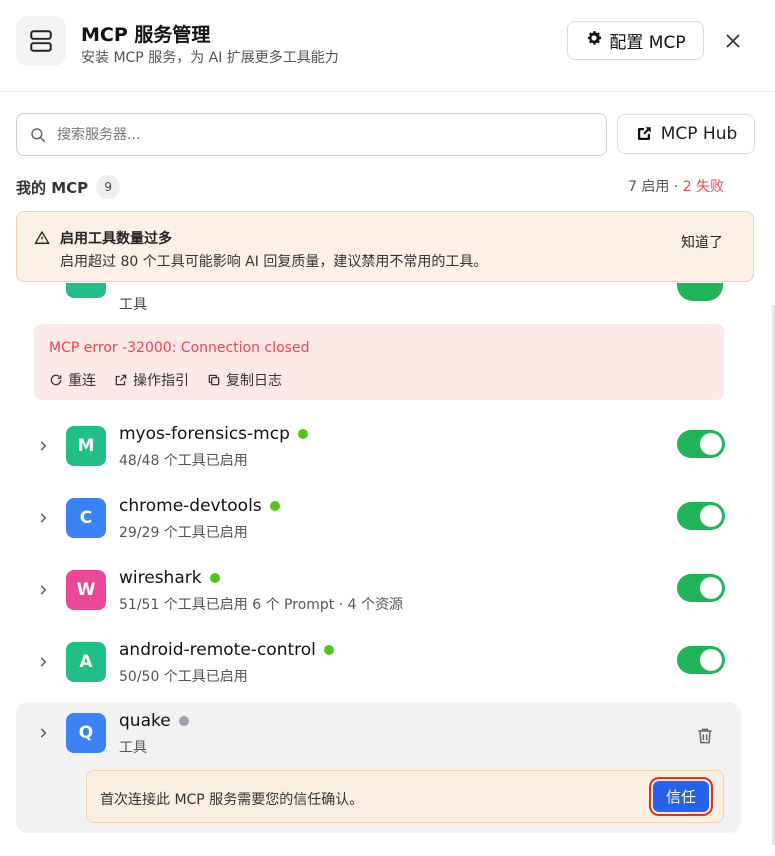 The height and width of the screenshot is (856, 775). I want to click on copy-log-button: 复制日志, so click(244, 380).